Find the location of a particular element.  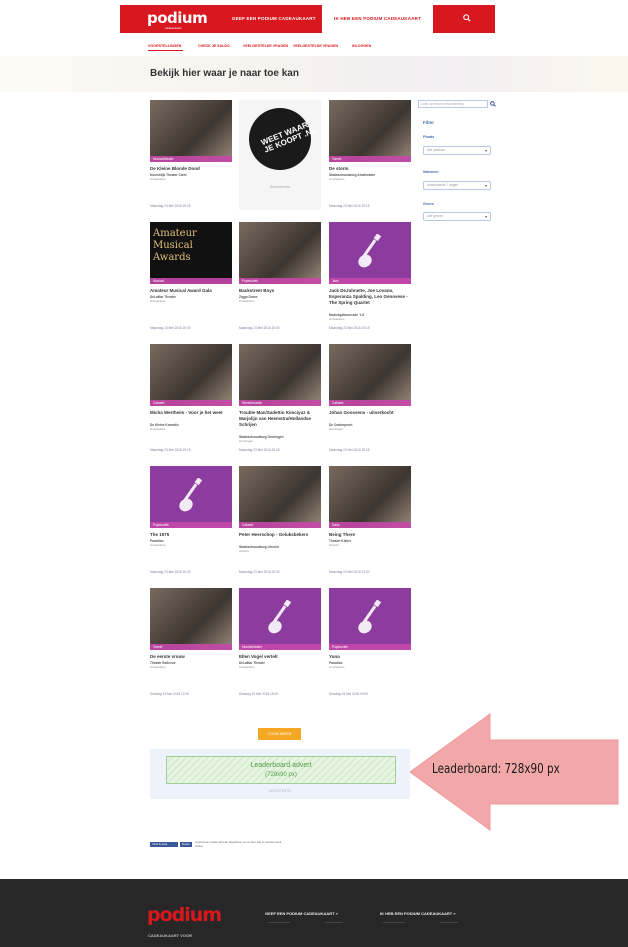

event-title: The 1975 is located at coordinates (191, 535).